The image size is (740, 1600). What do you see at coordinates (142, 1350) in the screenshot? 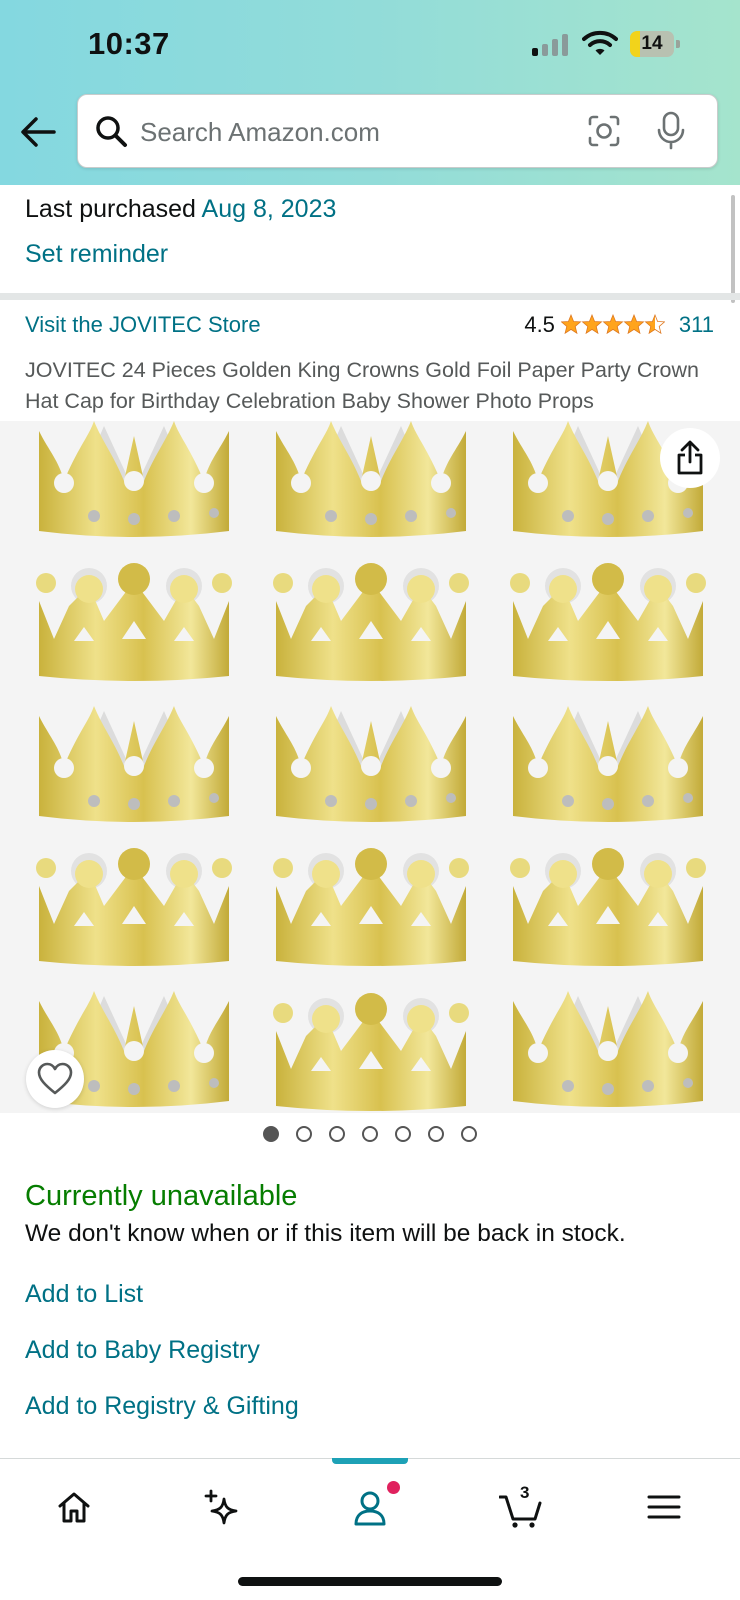
I see `add-to-baby-registry-link: Add to Baby Registry` at bounding box center [142, 1350].